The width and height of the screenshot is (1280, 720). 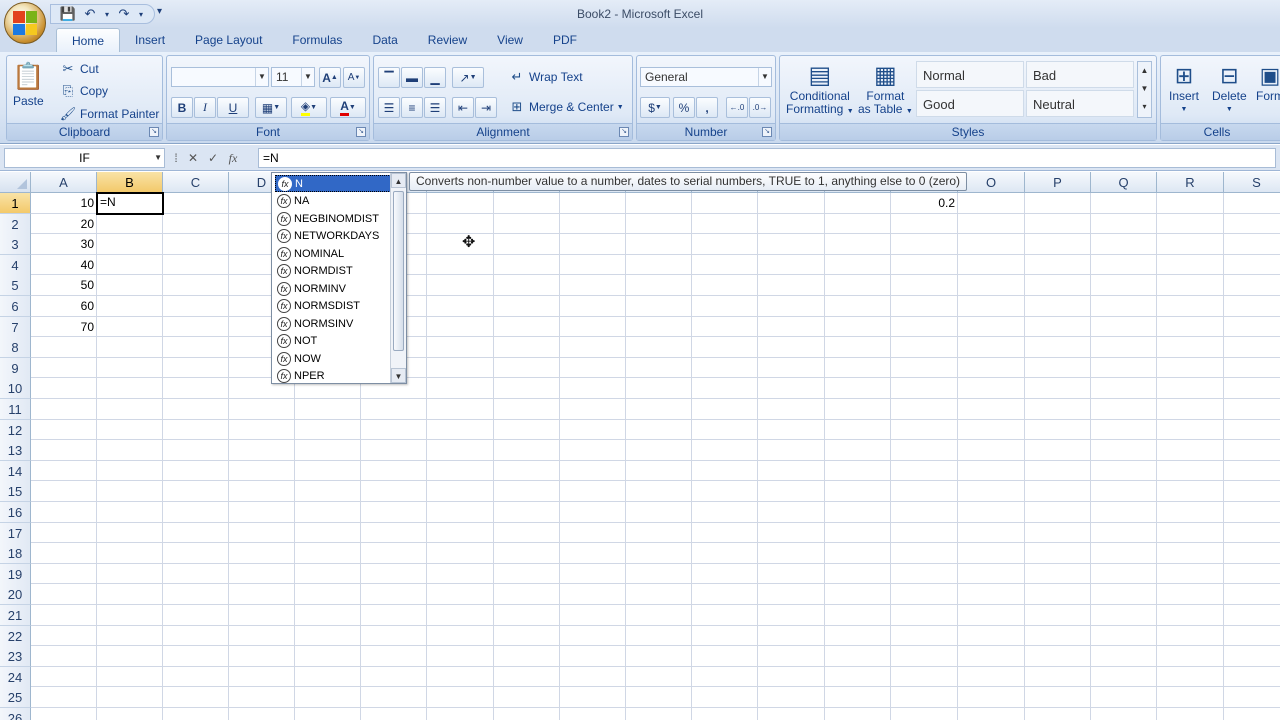 I want to click on align-bottom-button: ▁, so click(x=435, y=77).